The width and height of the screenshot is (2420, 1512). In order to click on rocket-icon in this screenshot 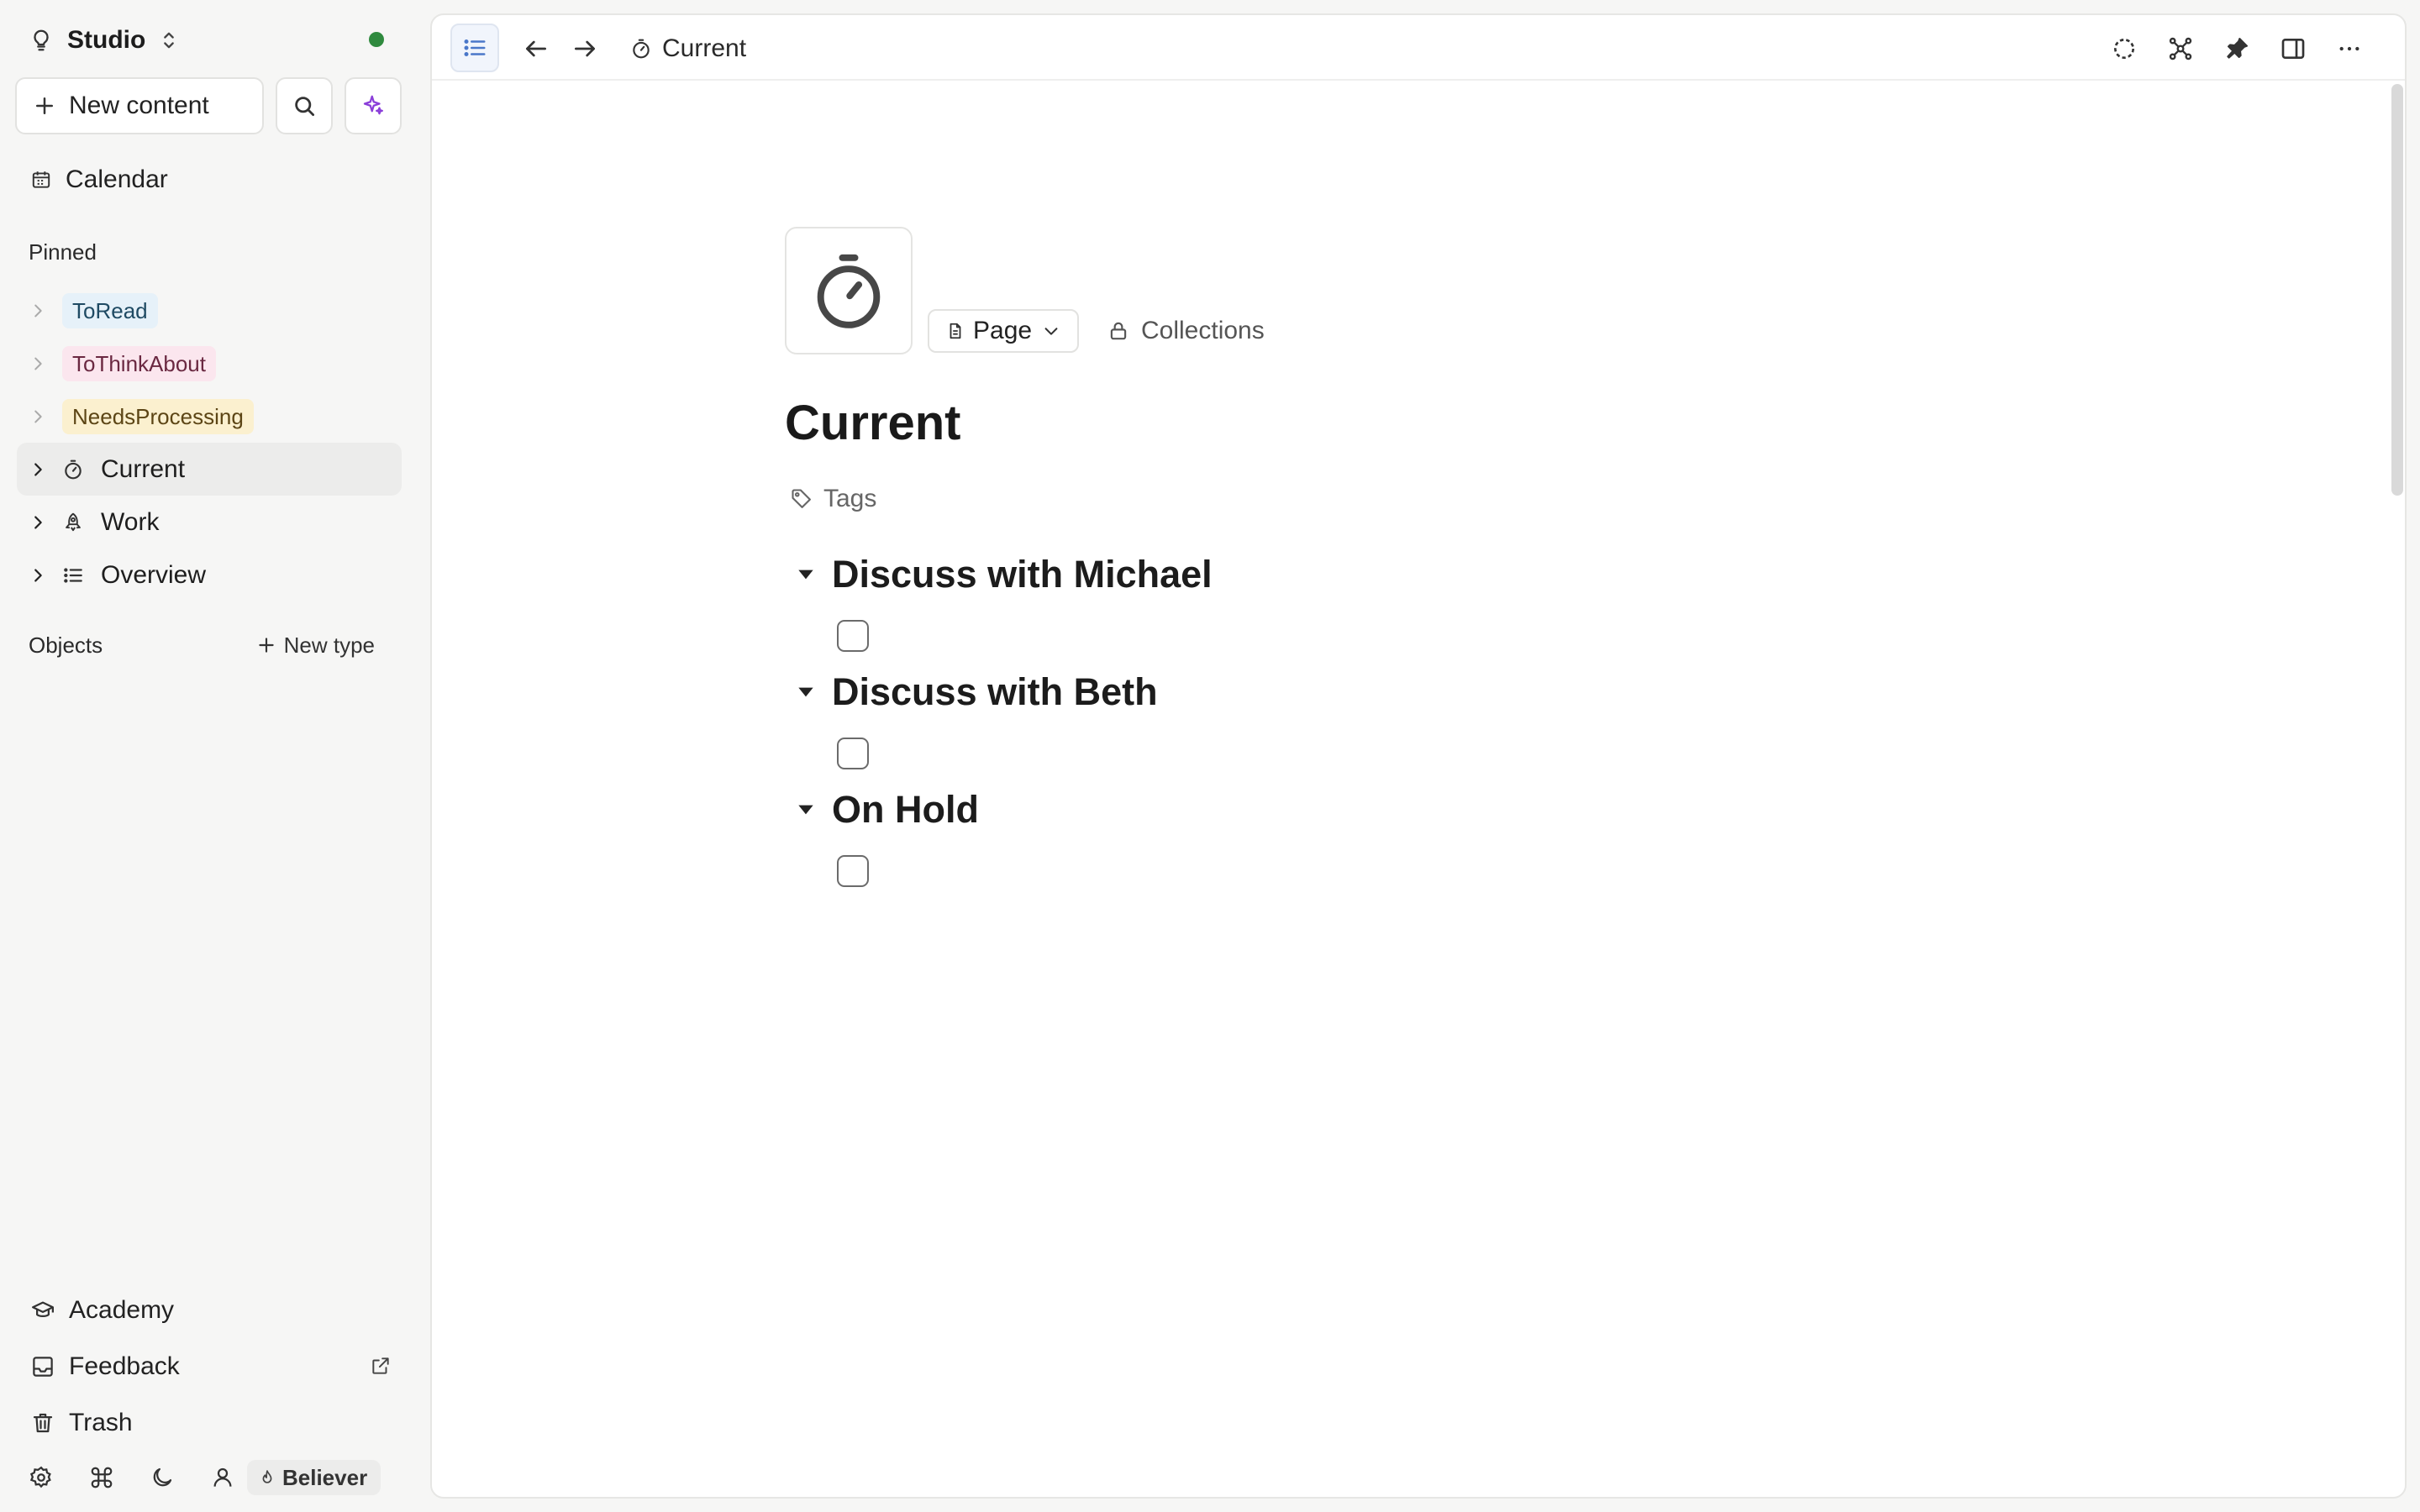, I will do `click(73, 521)`.